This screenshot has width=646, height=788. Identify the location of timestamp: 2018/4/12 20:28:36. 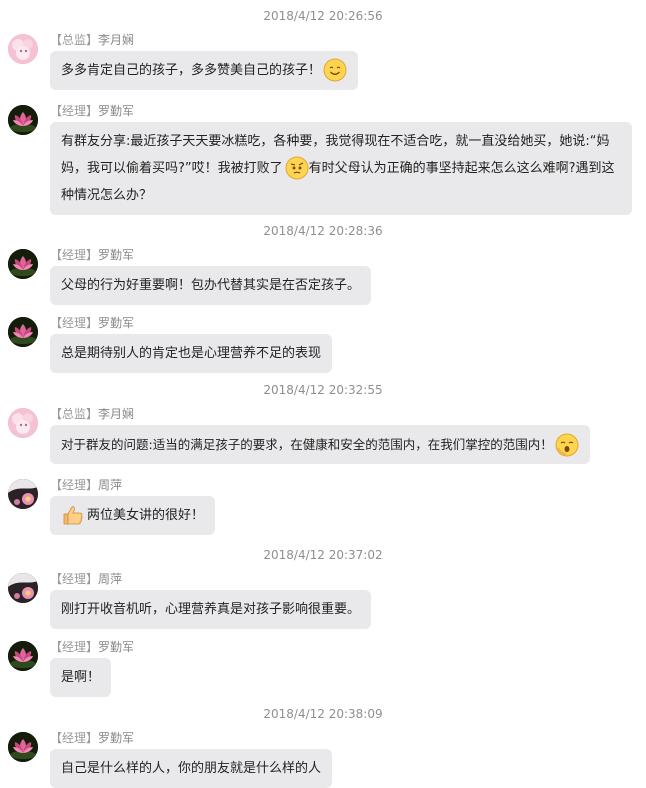
(323, 231).